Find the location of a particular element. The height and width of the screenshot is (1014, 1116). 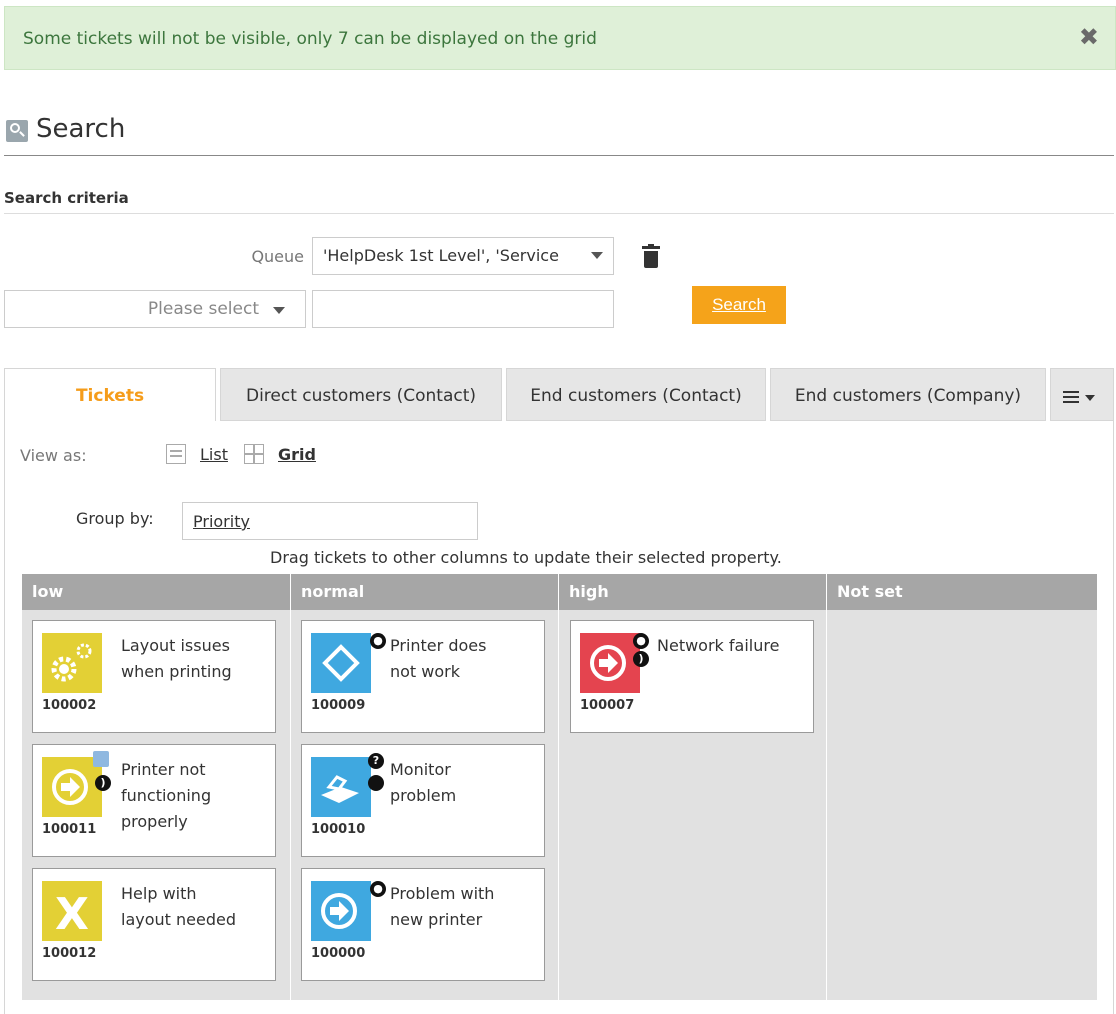

status-dot-icon is located at coordinates (376, 783).